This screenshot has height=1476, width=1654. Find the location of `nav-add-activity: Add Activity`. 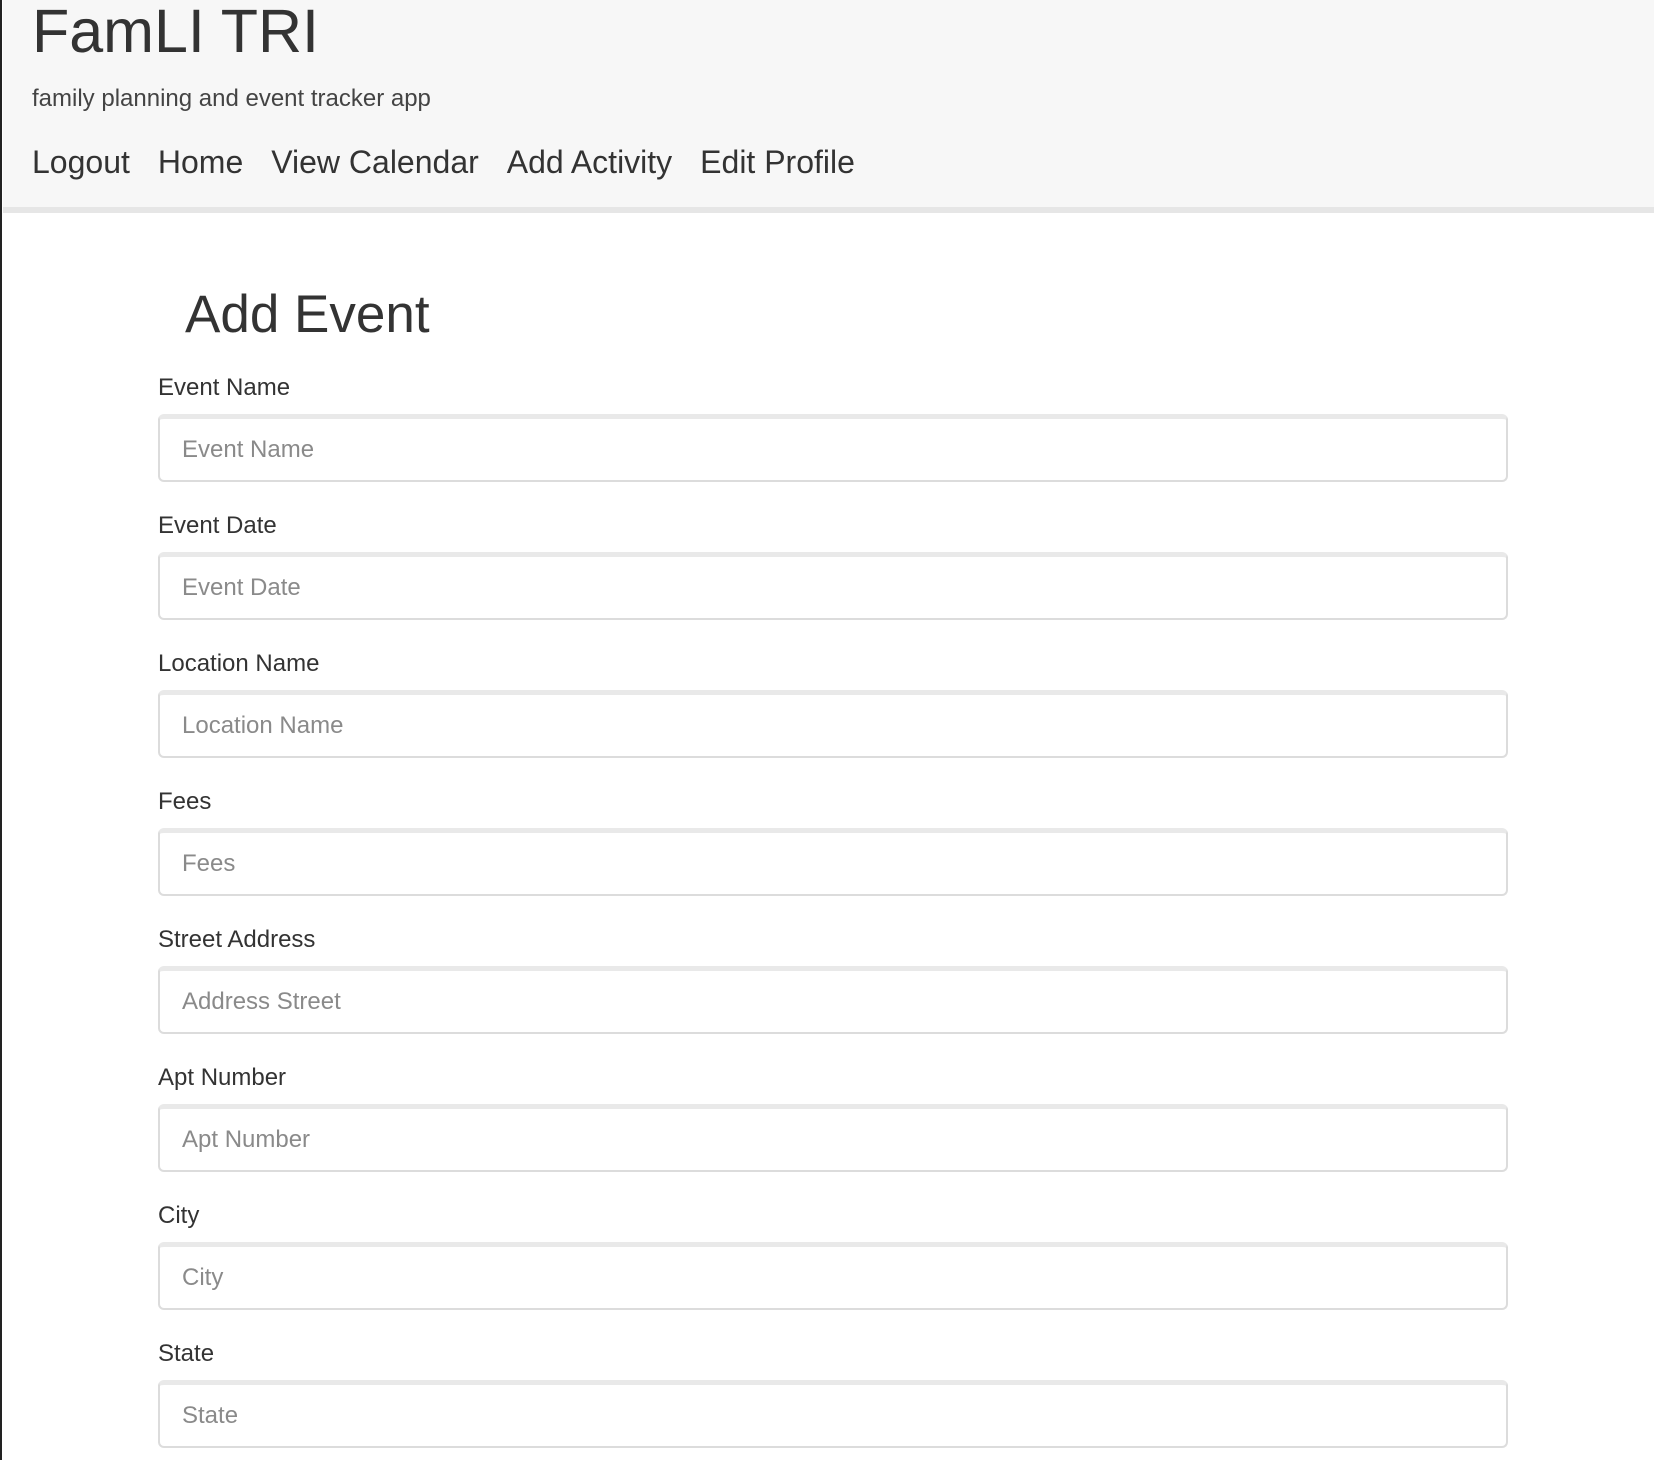

nav-add-activity: Add Activity is located at coordinates (589, 162).